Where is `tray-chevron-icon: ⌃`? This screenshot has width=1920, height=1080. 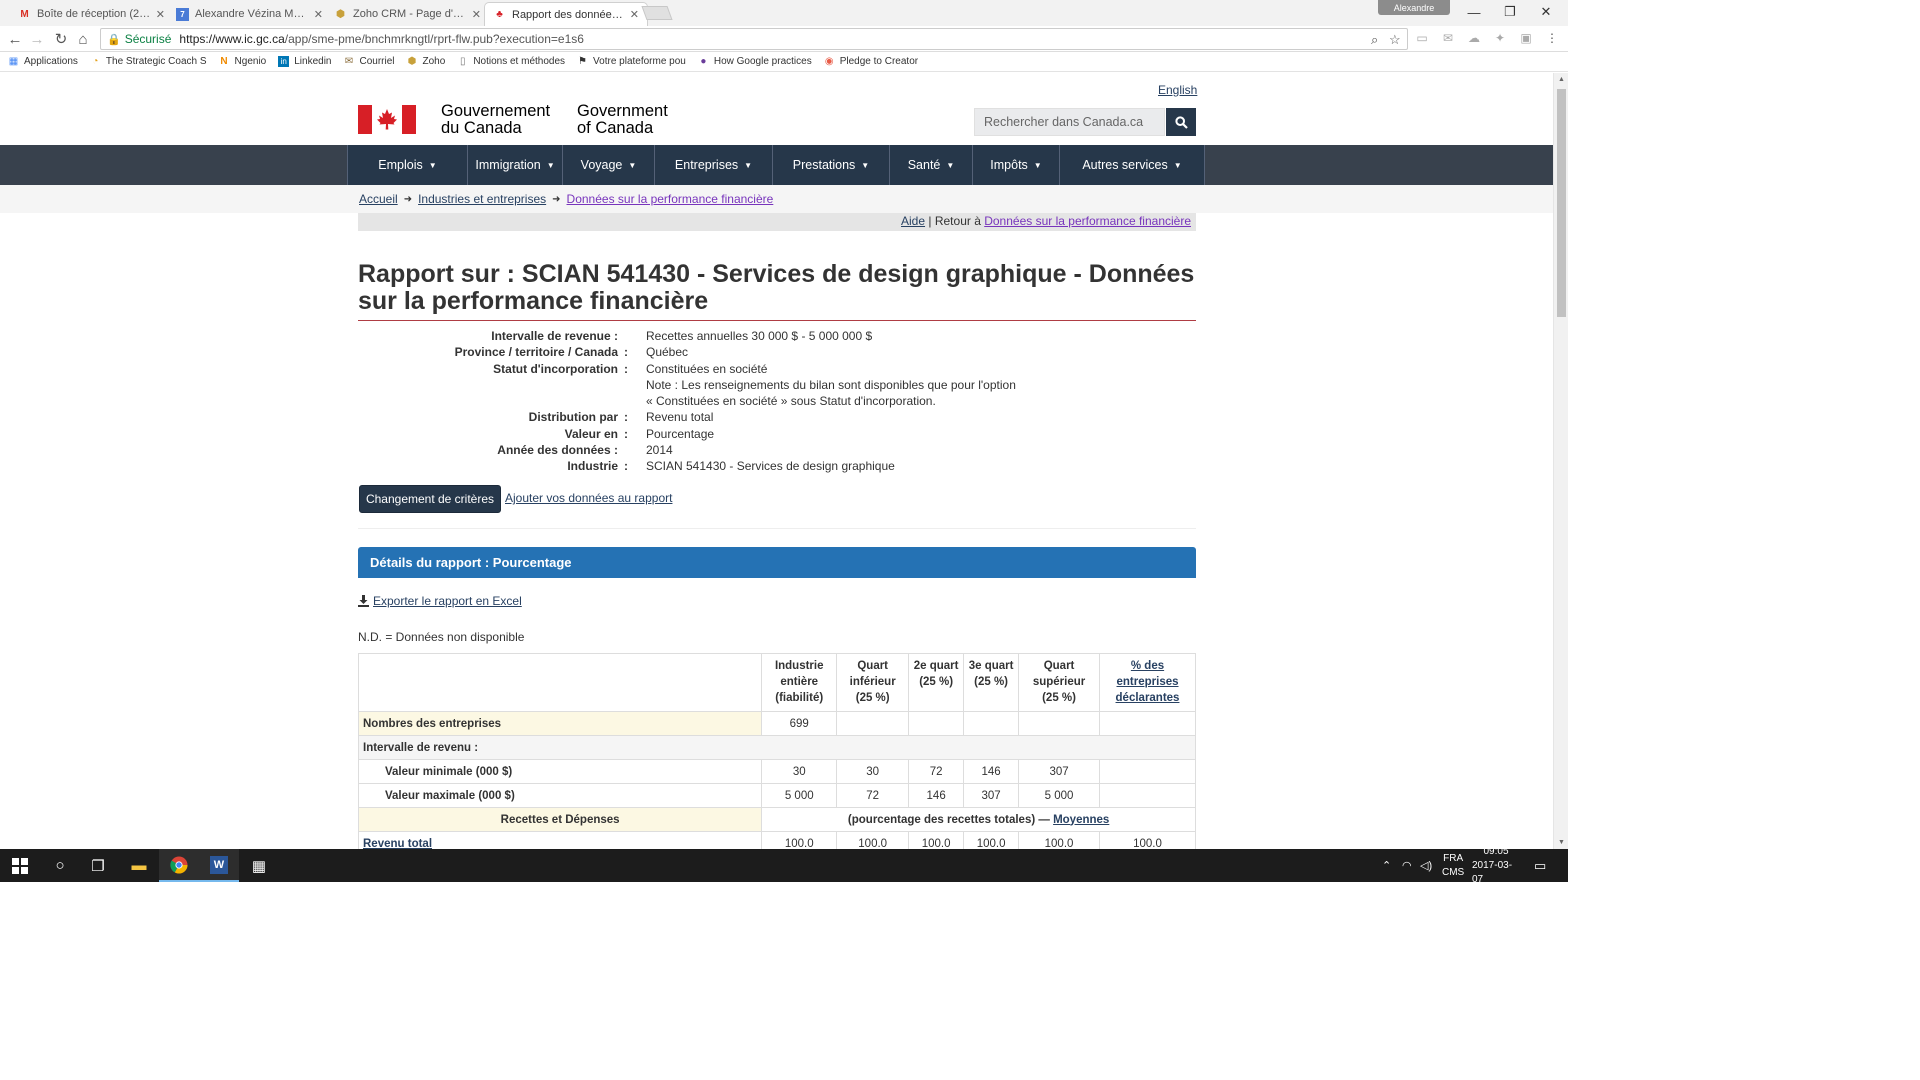 tray-chevron-icon: ⌃ is located at coordinates (1386, 865).